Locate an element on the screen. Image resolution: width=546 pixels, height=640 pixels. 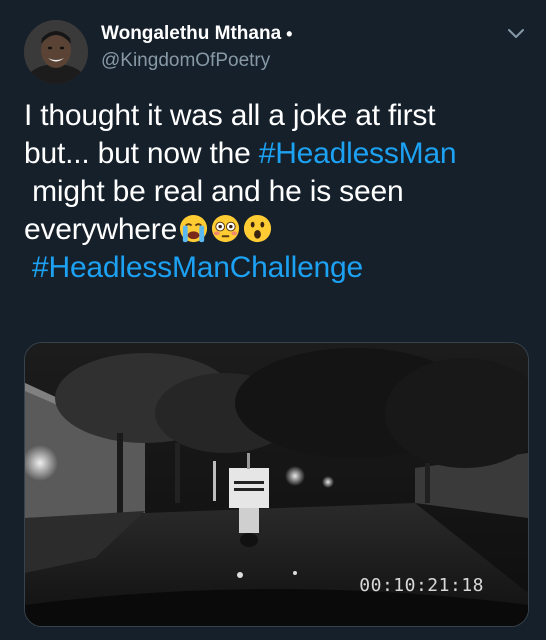
avatar is located at coordinates (56, 52).